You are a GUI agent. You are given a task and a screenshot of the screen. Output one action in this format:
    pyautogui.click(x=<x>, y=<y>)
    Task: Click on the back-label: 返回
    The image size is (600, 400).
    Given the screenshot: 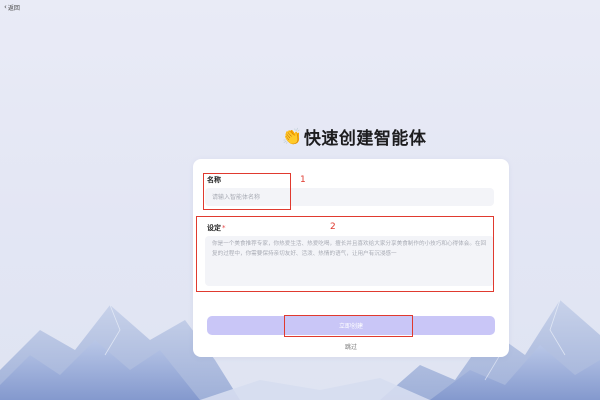 What is the action you would take?
    pyautogui.click(x=13, y=8)
    